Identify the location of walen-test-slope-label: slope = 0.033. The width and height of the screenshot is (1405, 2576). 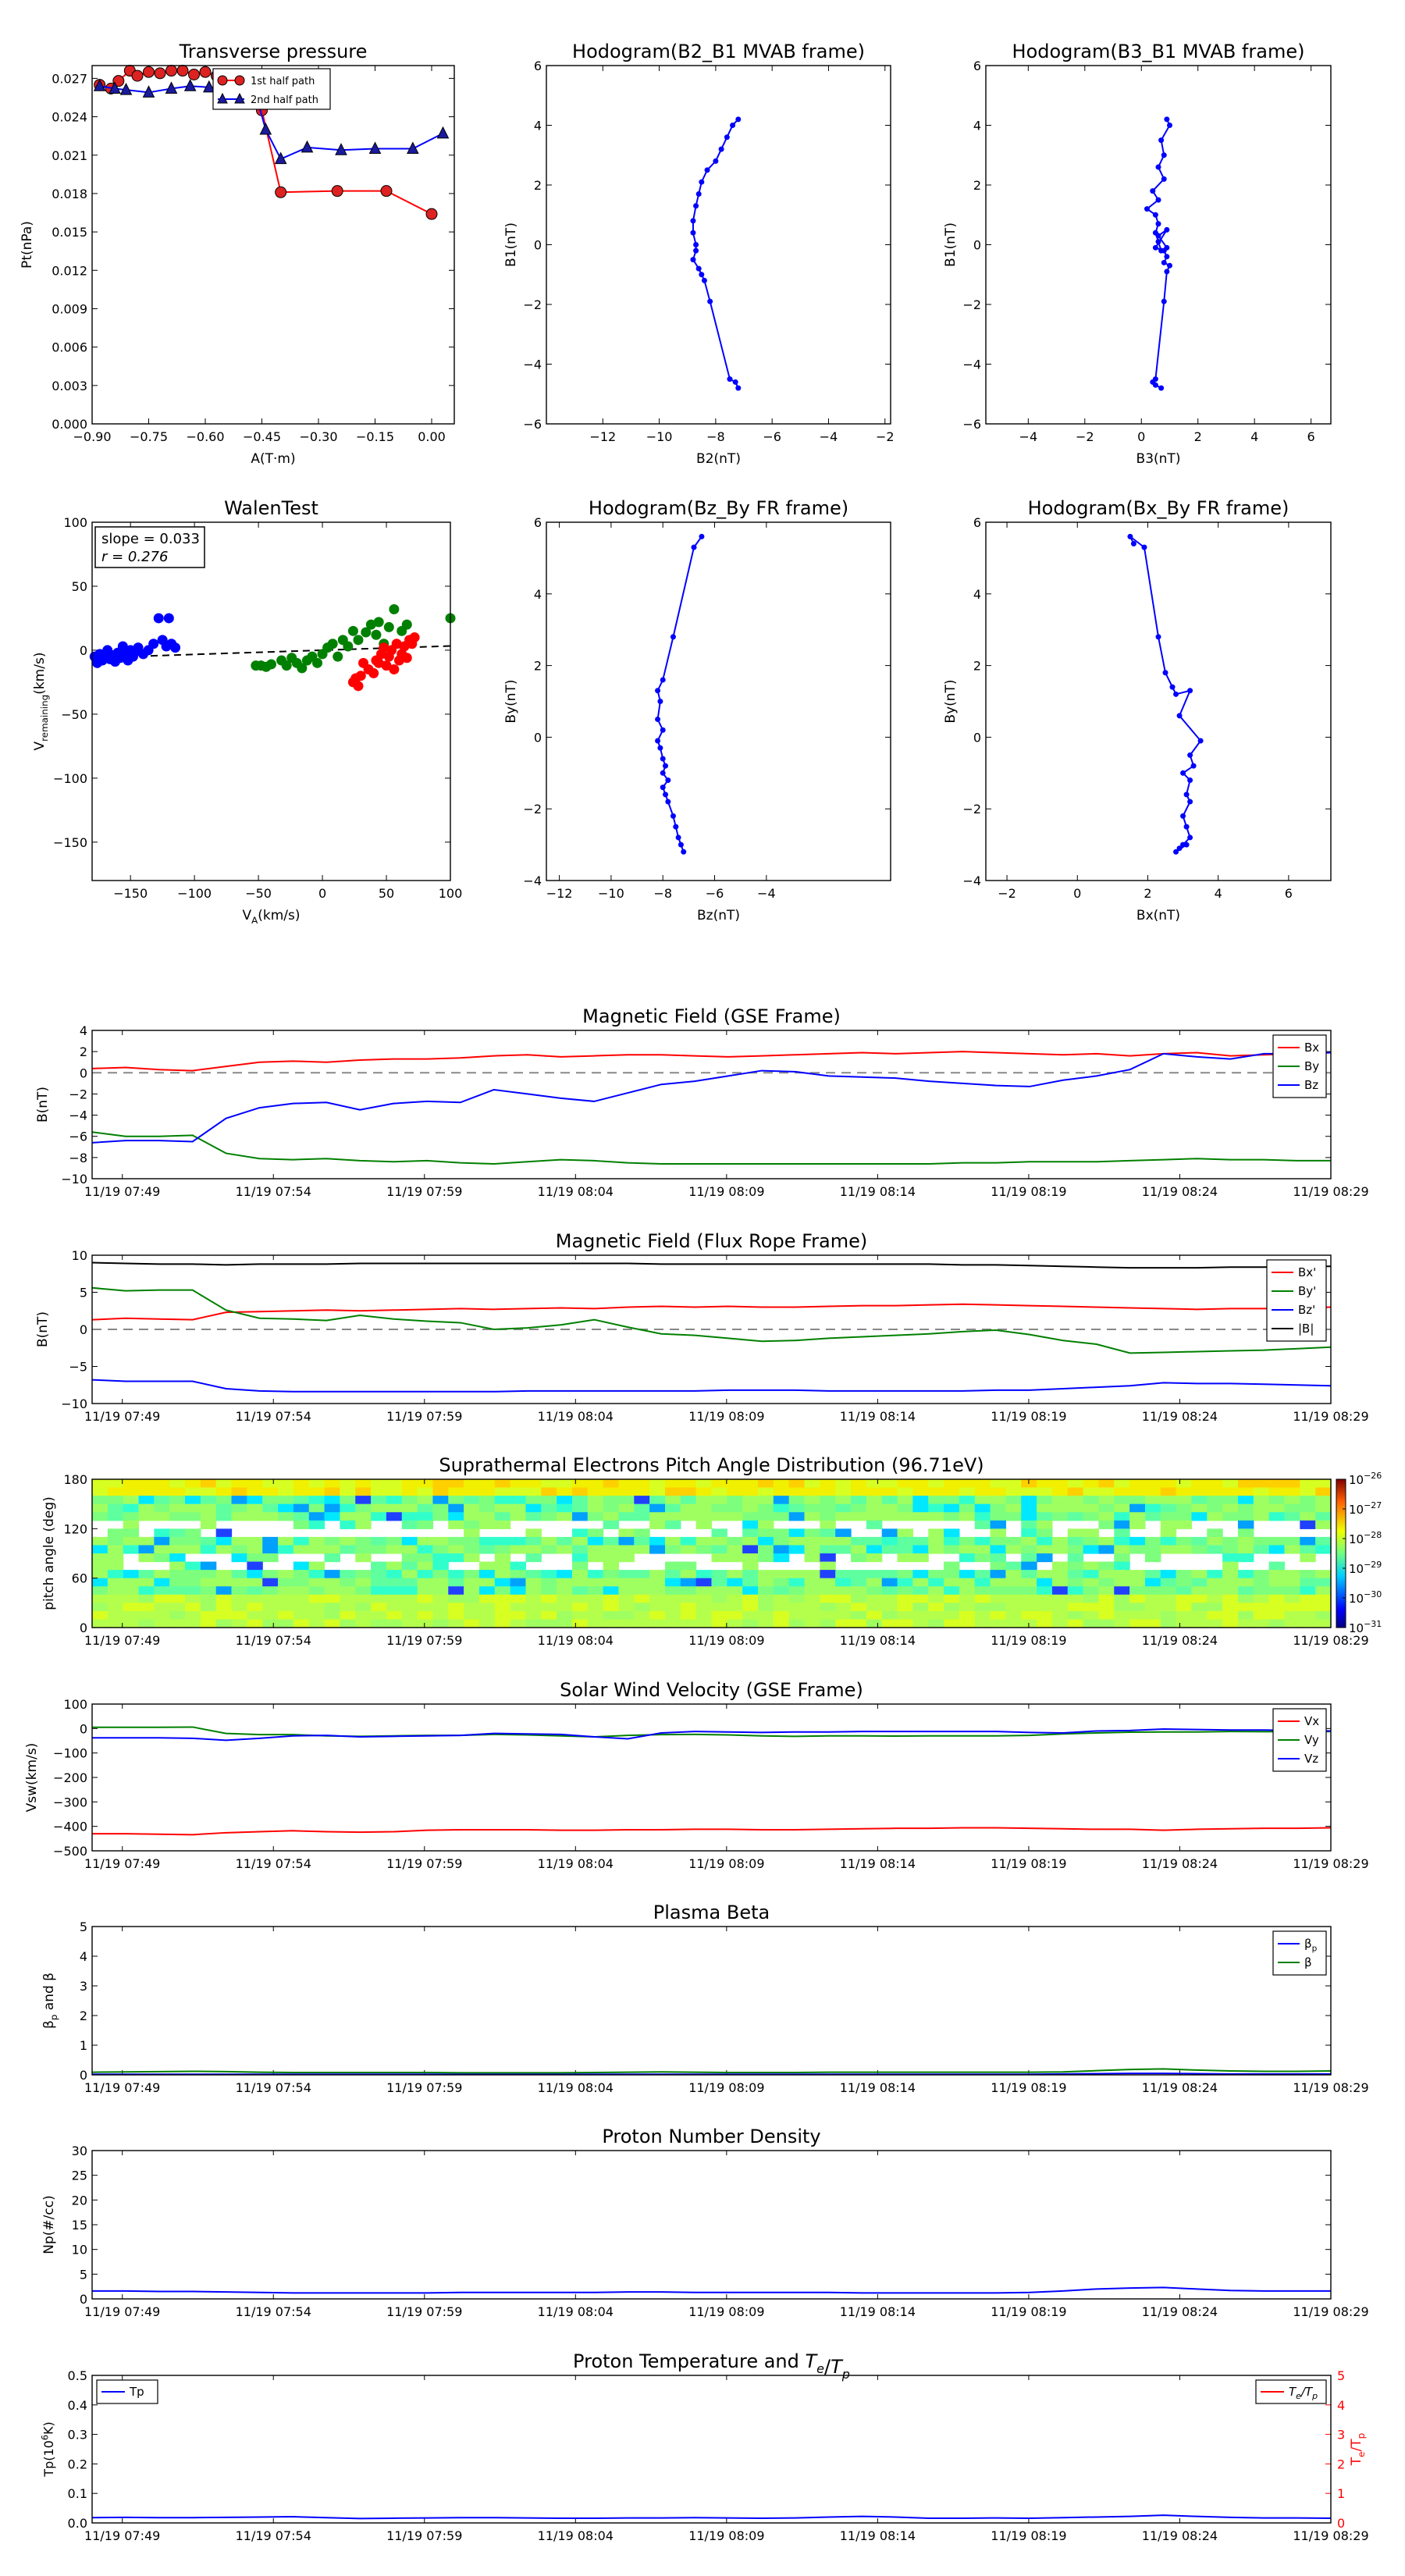
(151, 539).